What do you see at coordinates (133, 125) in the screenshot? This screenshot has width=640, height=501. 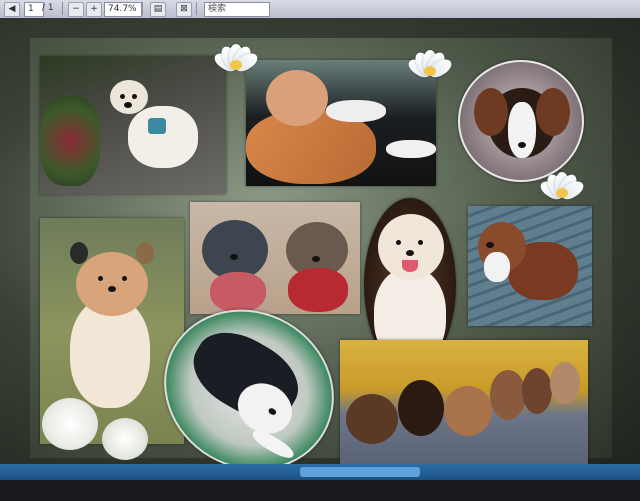 I see `photo-white-dog-path` at bounding box center [133, 125].